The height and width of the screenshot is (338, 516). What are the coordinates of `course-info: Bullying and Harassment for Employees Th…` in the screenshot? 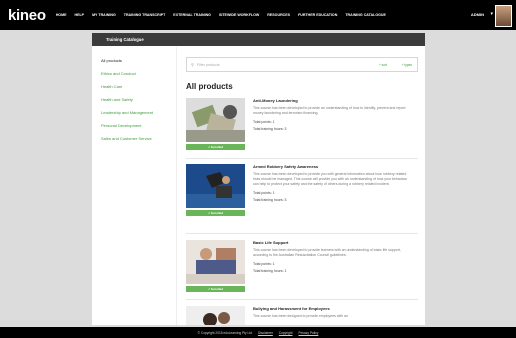 It's located at (333, 314).